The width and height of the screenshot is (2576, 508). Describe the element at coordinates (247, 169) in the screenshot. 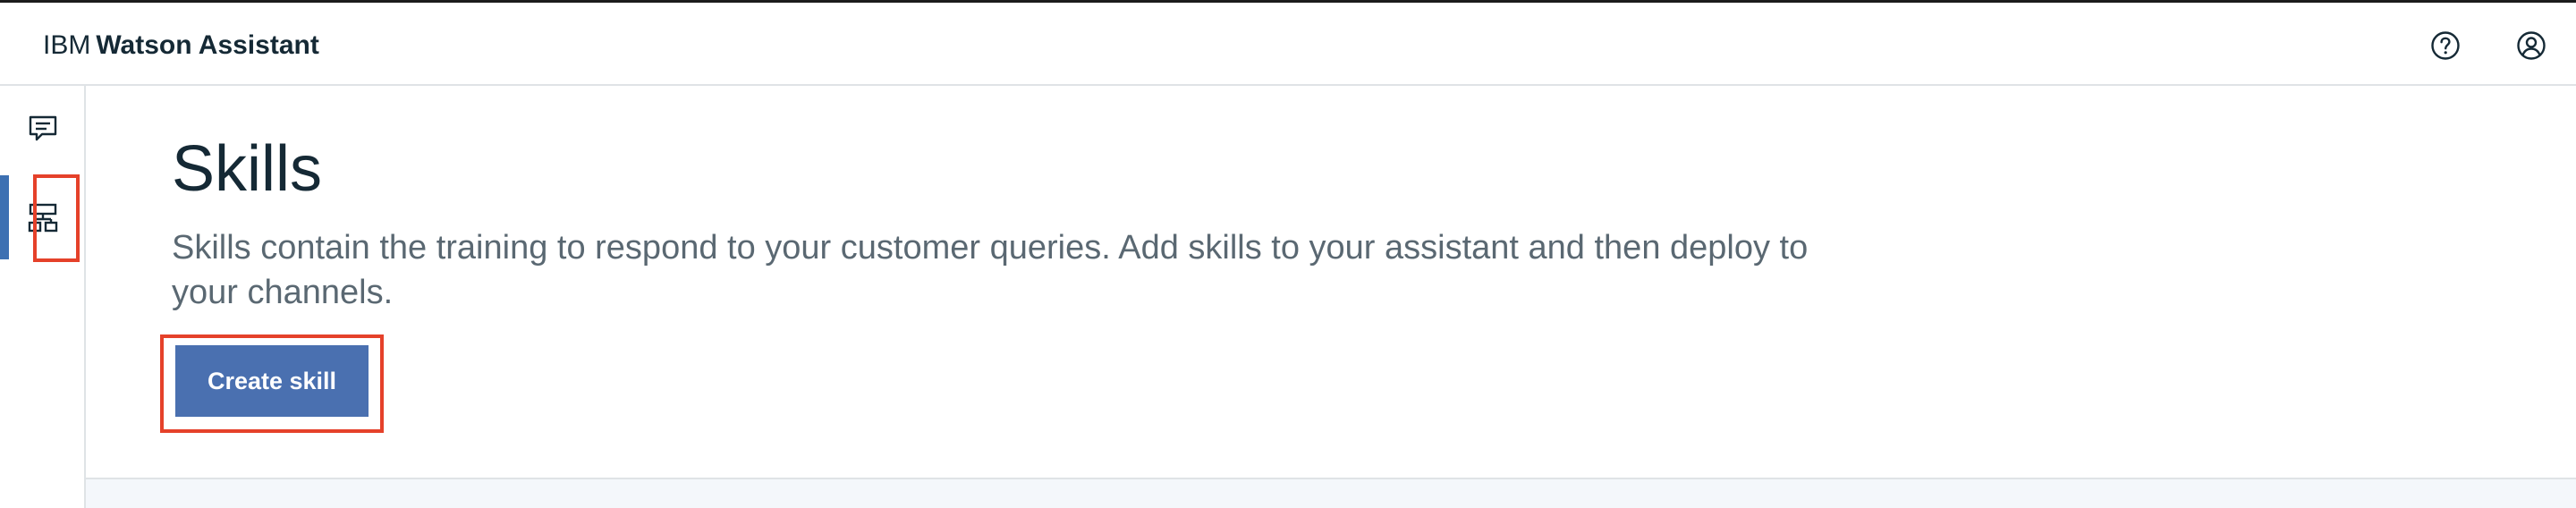

I see `page-title: Skills` at that location.